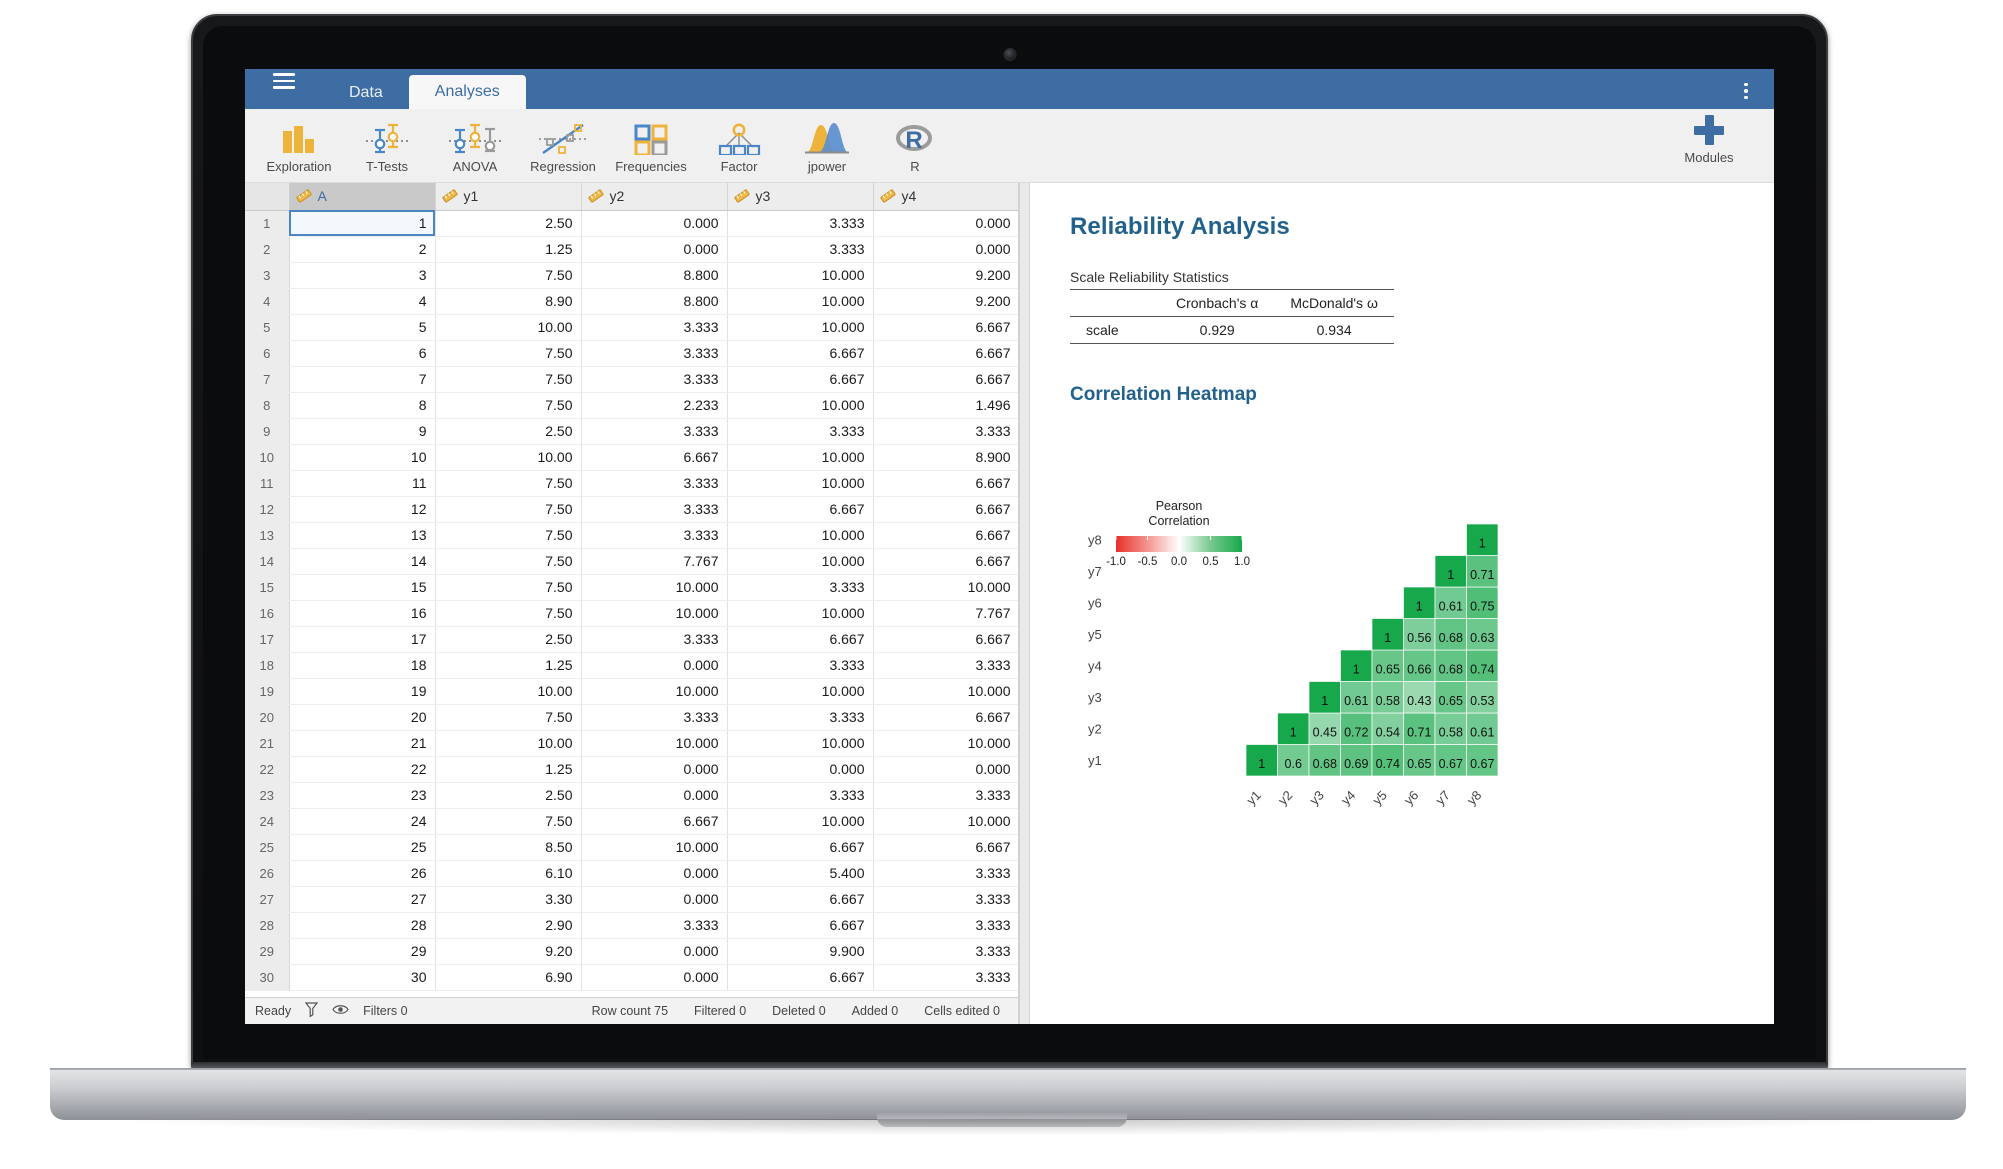 The width and height of the screenshot is (2003, 1169). Describe the element at coordinates (654, 353) in the screenshot. I see `grid-cell-y2-6: 3.333` at that location.